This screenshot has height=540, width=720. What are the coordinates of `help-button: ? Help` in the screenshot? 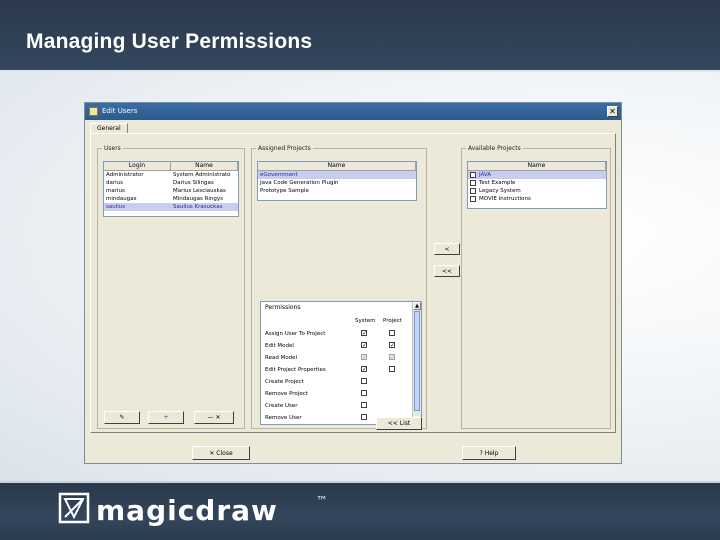 It's located at (489, 453).